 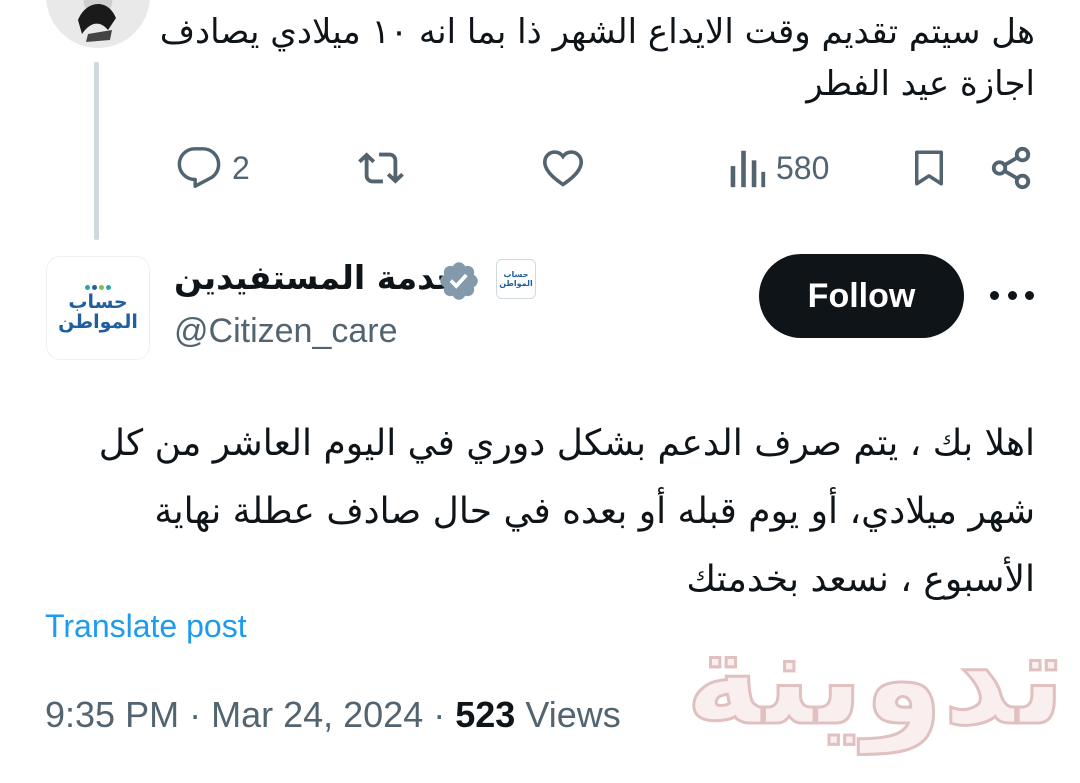 I want to click on reply-count: 2, so click(x=241, y=167).